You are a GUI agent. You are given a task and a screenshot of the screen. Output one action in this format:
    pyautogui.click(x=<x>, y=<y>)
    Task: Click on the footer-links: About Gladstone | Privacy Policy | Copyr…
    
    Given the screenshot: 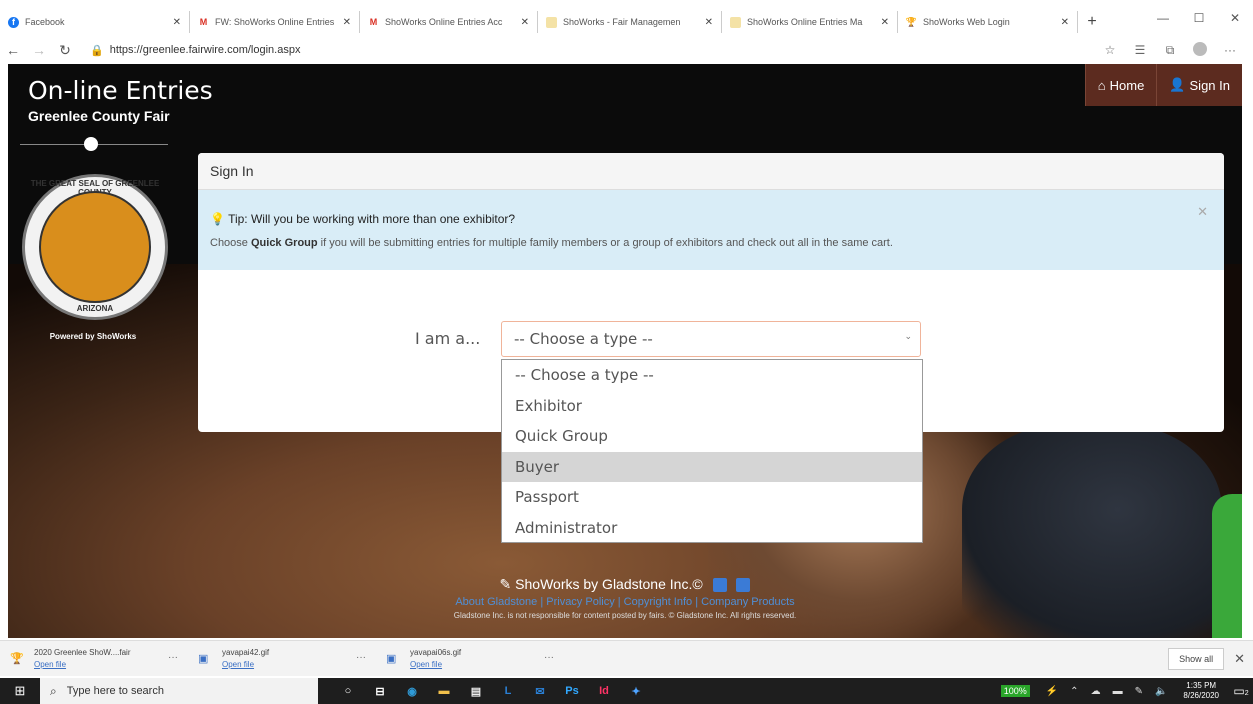 What is the action you would take?
    pyautogui.click(x=625, y=602)
    